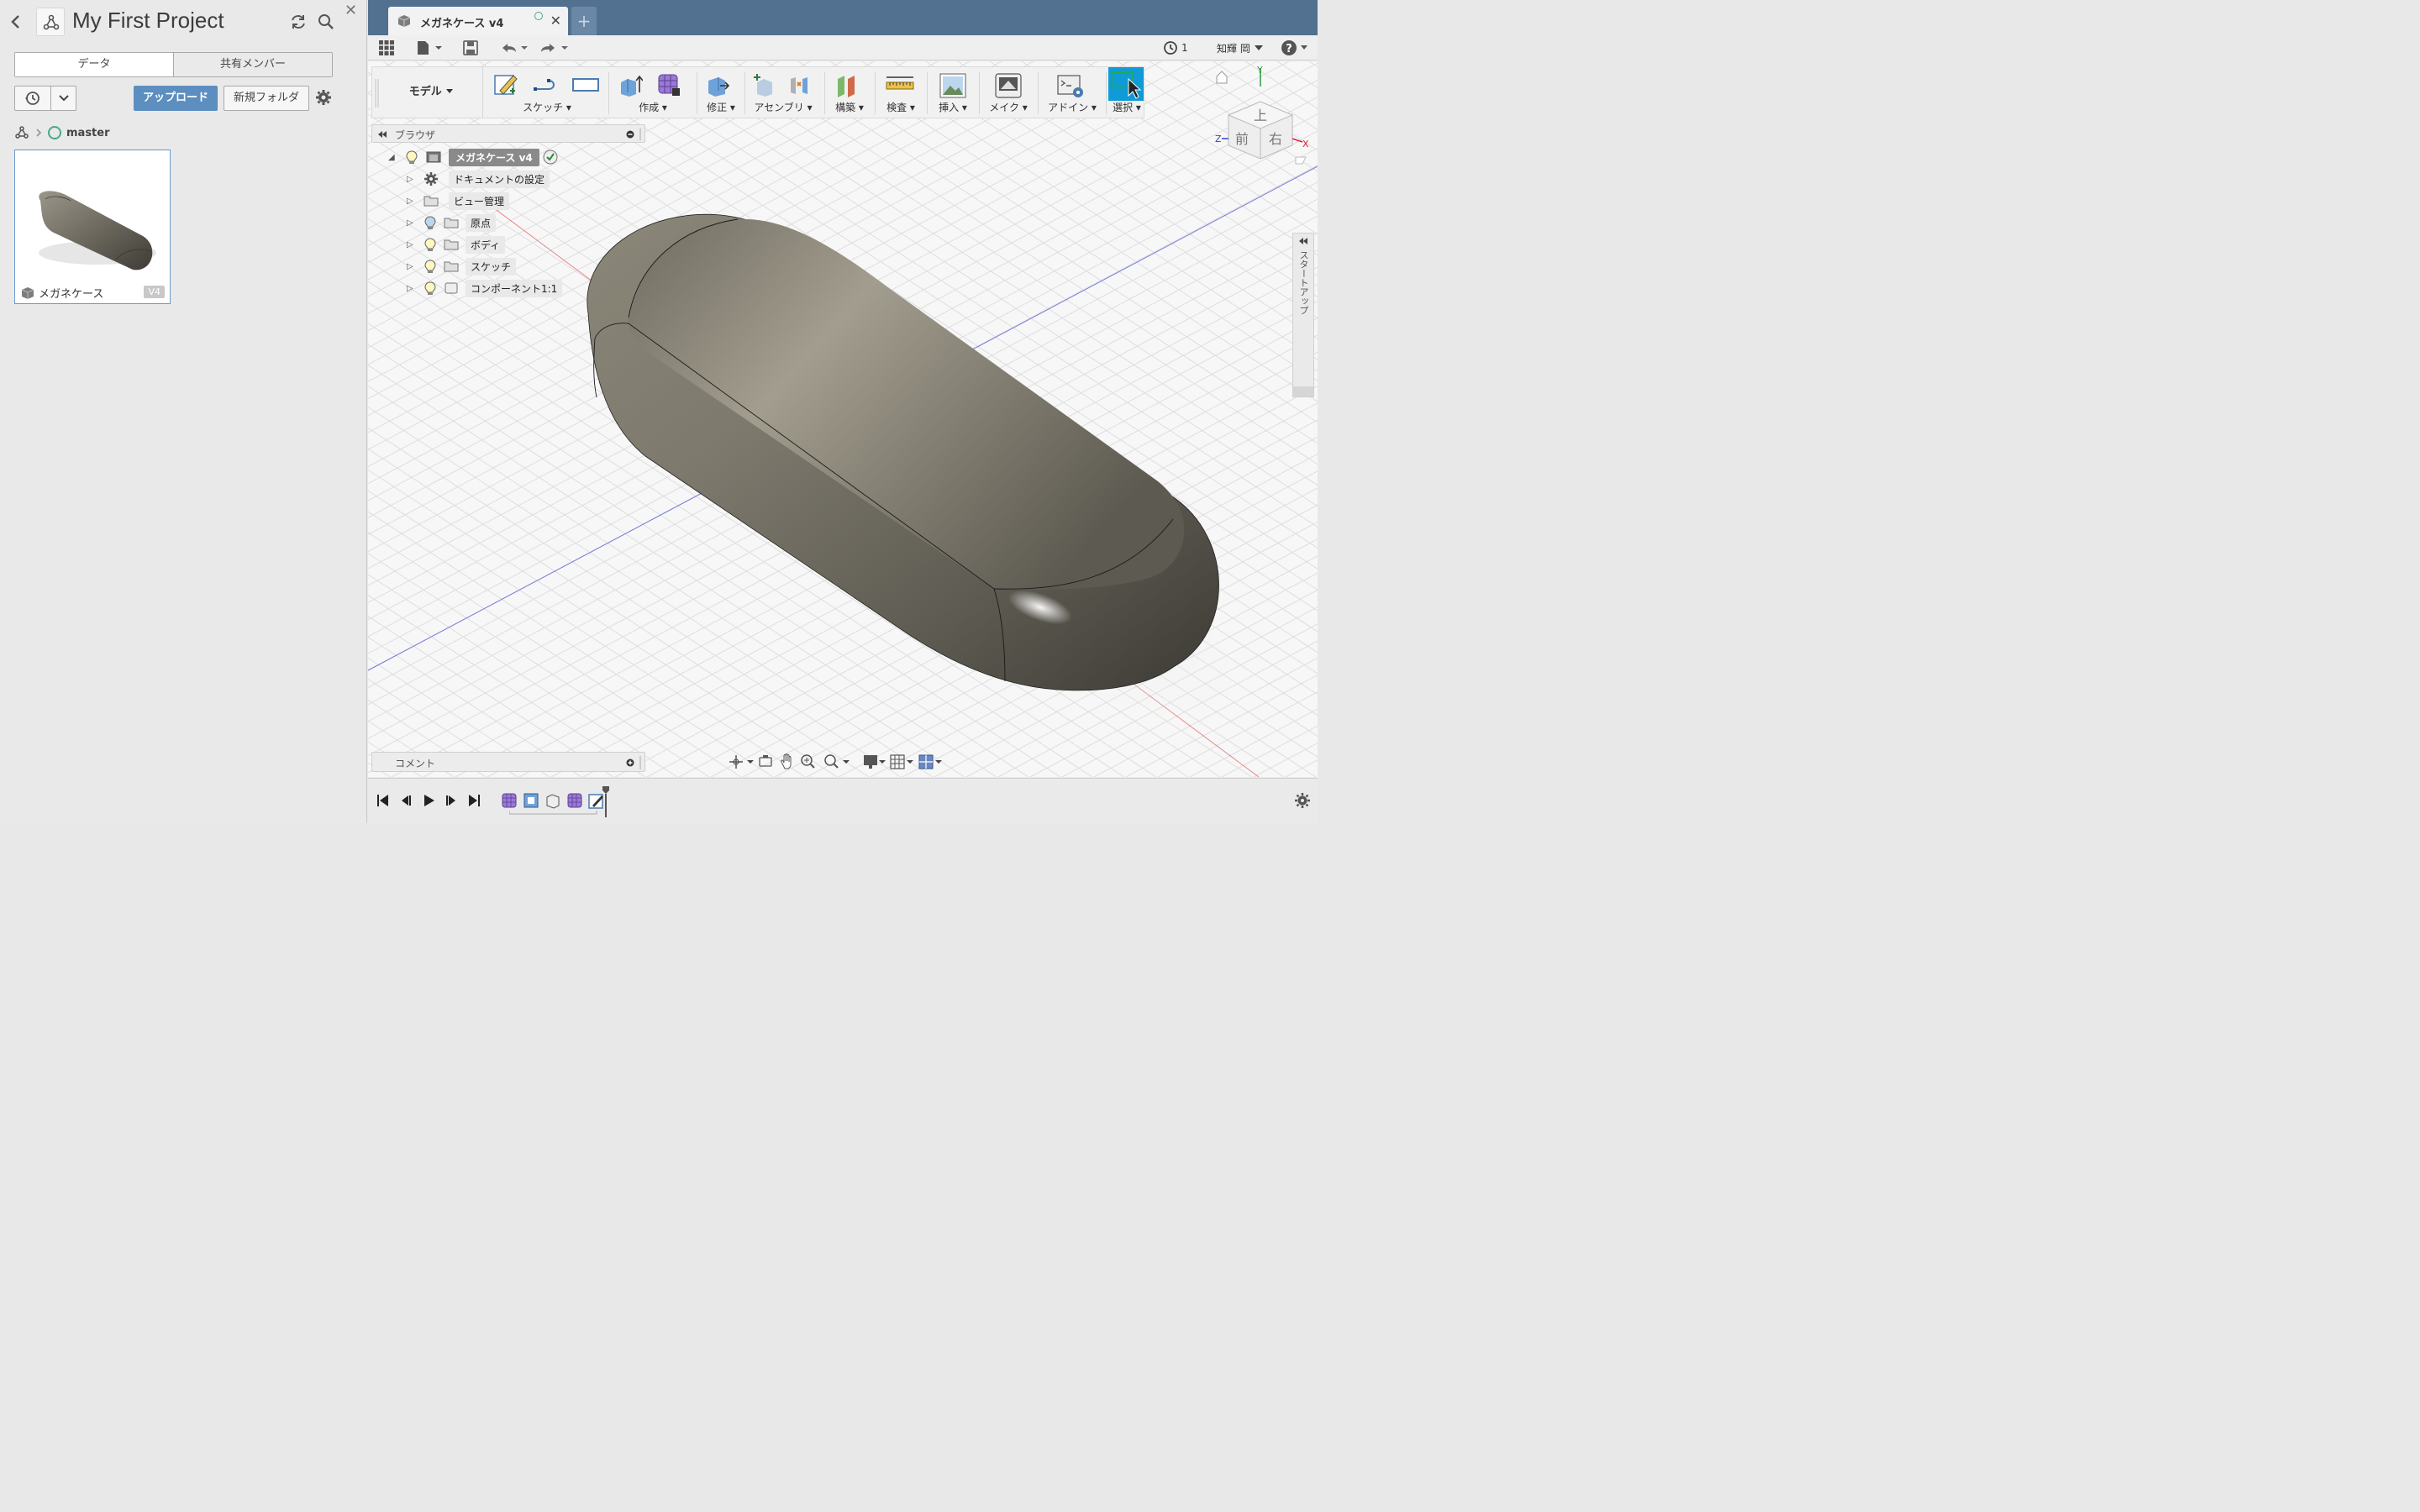 The height and width of the screenshot is (1512, 2420). I want to click on ribbon-group-construct: 構築 ▾, so click(849, 92).